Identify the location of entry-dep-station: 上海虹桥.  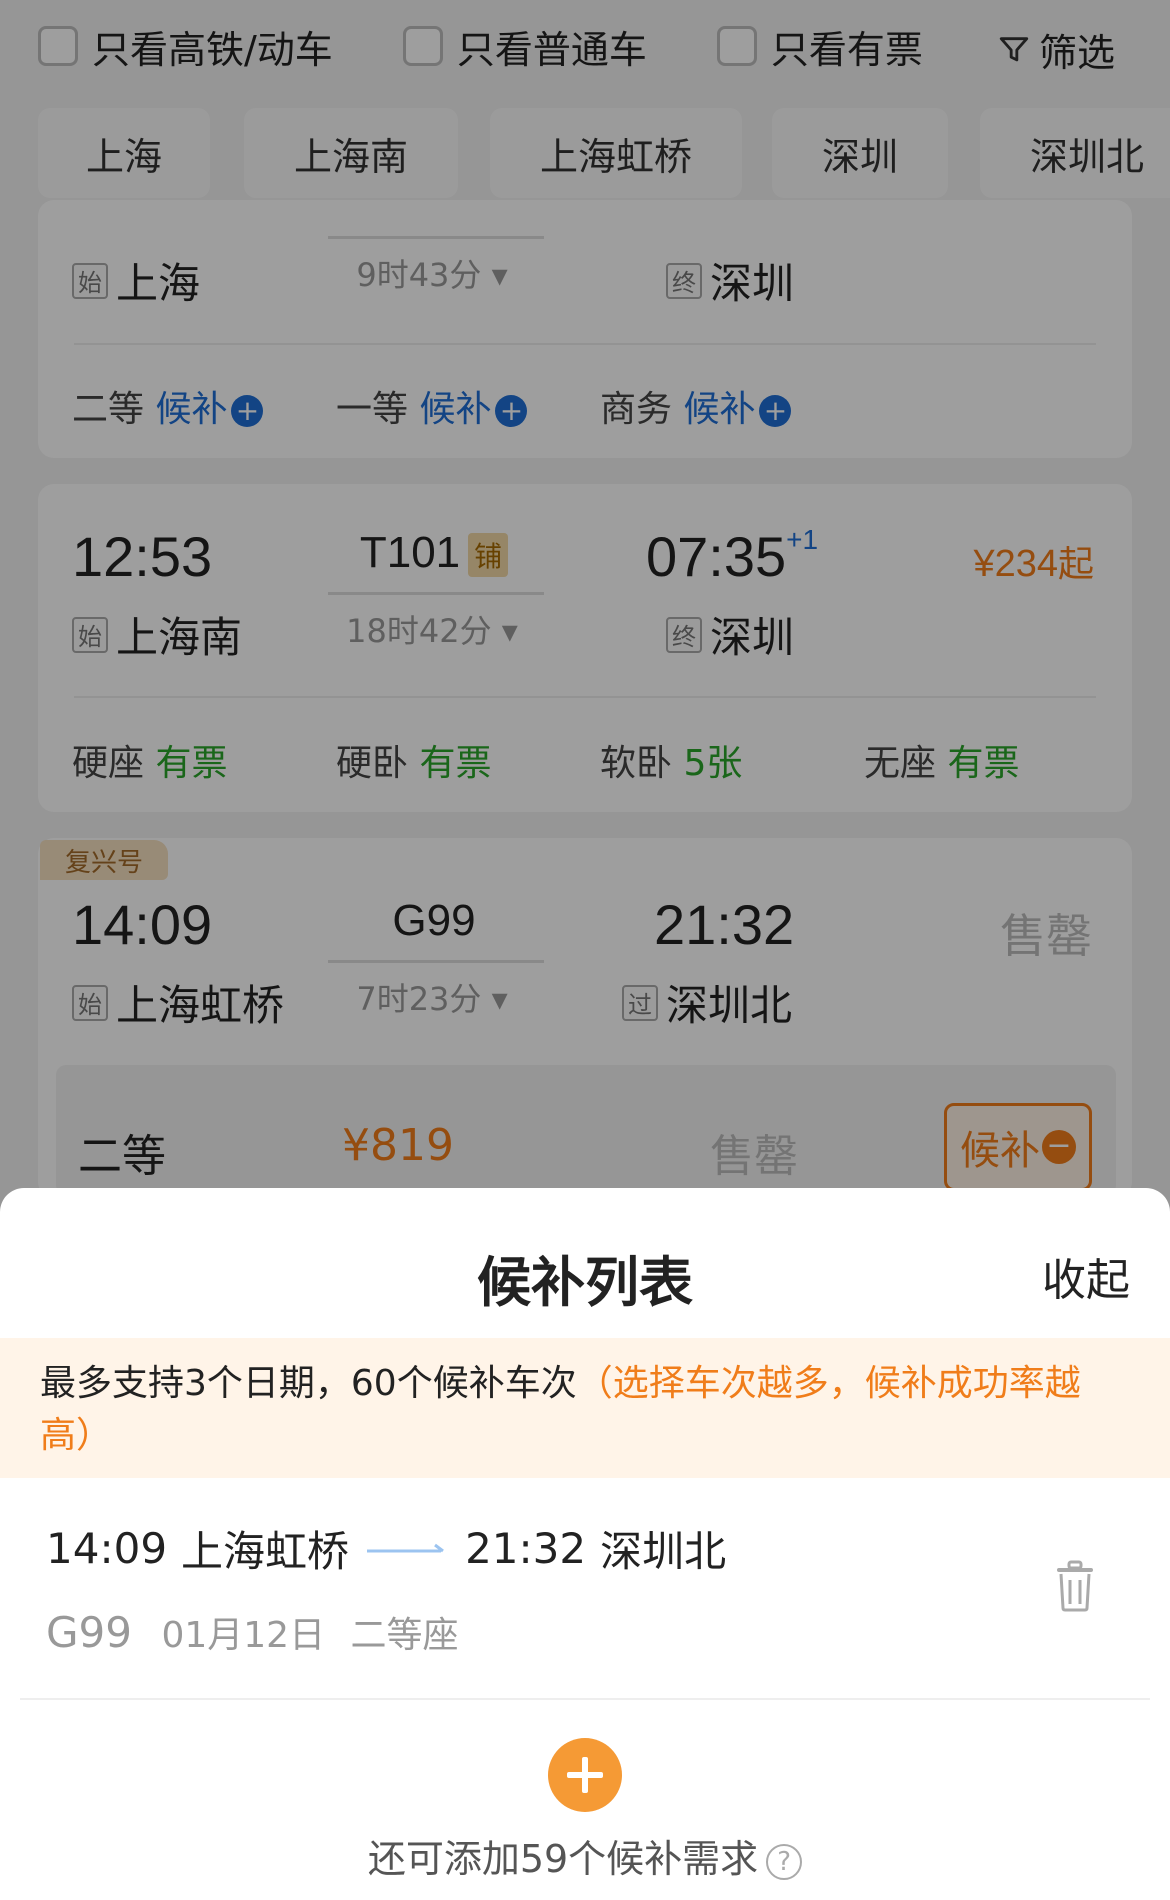
(265, 1551).